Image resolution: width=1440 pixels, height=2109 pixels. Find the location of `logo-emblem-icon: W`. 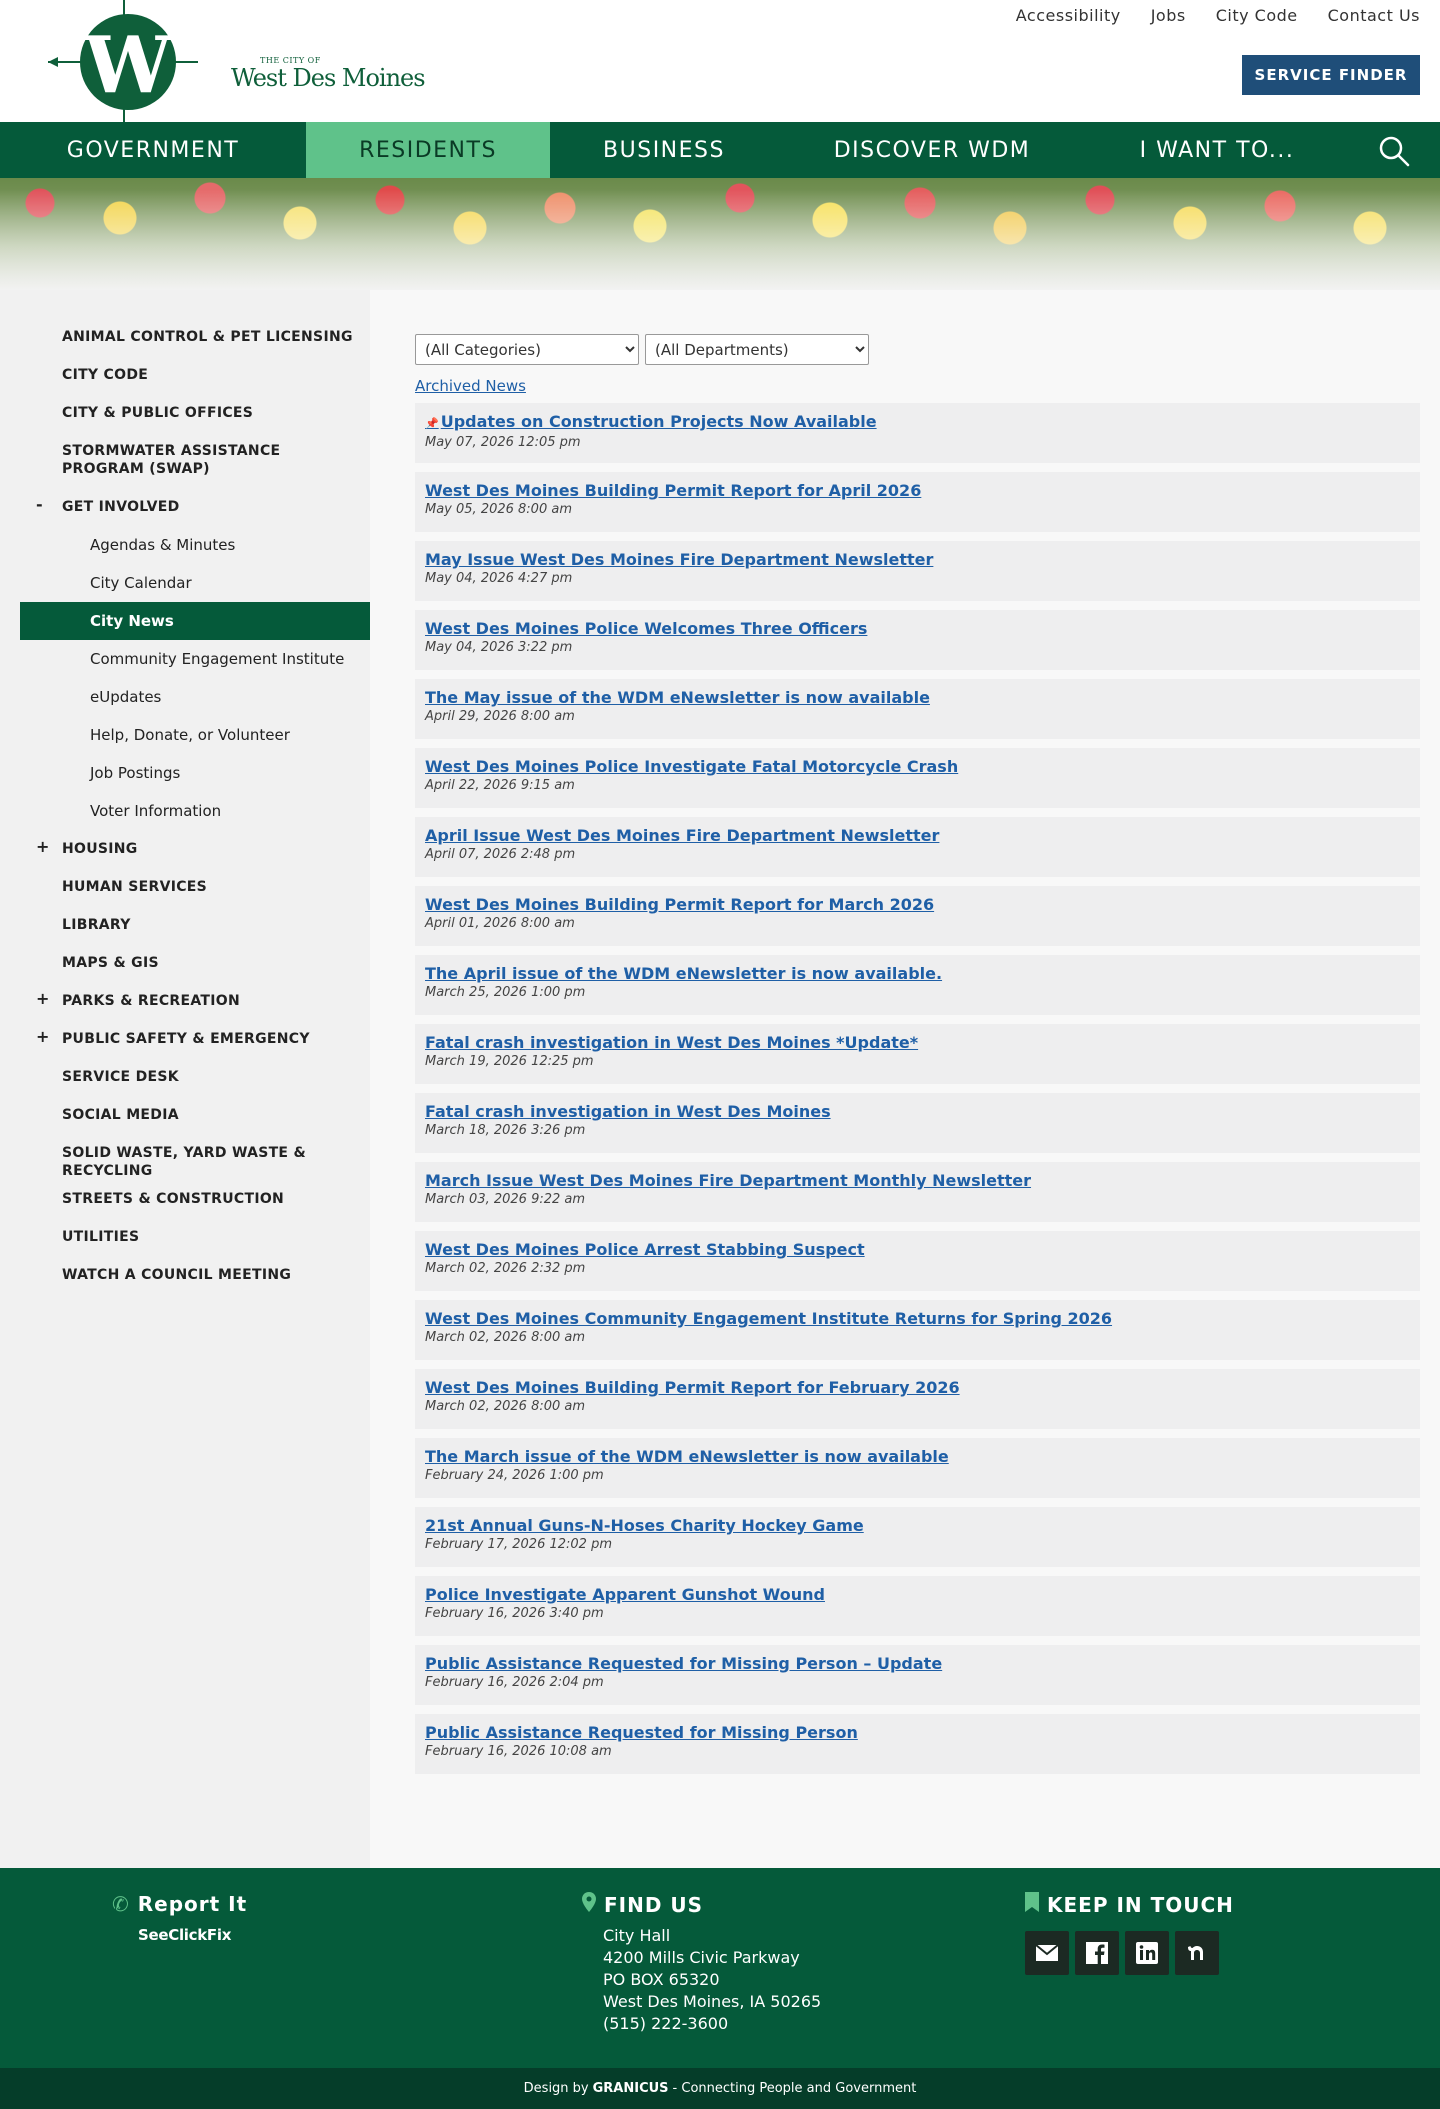

logo-emblem-icon: W is located at coordinates (123, 61).